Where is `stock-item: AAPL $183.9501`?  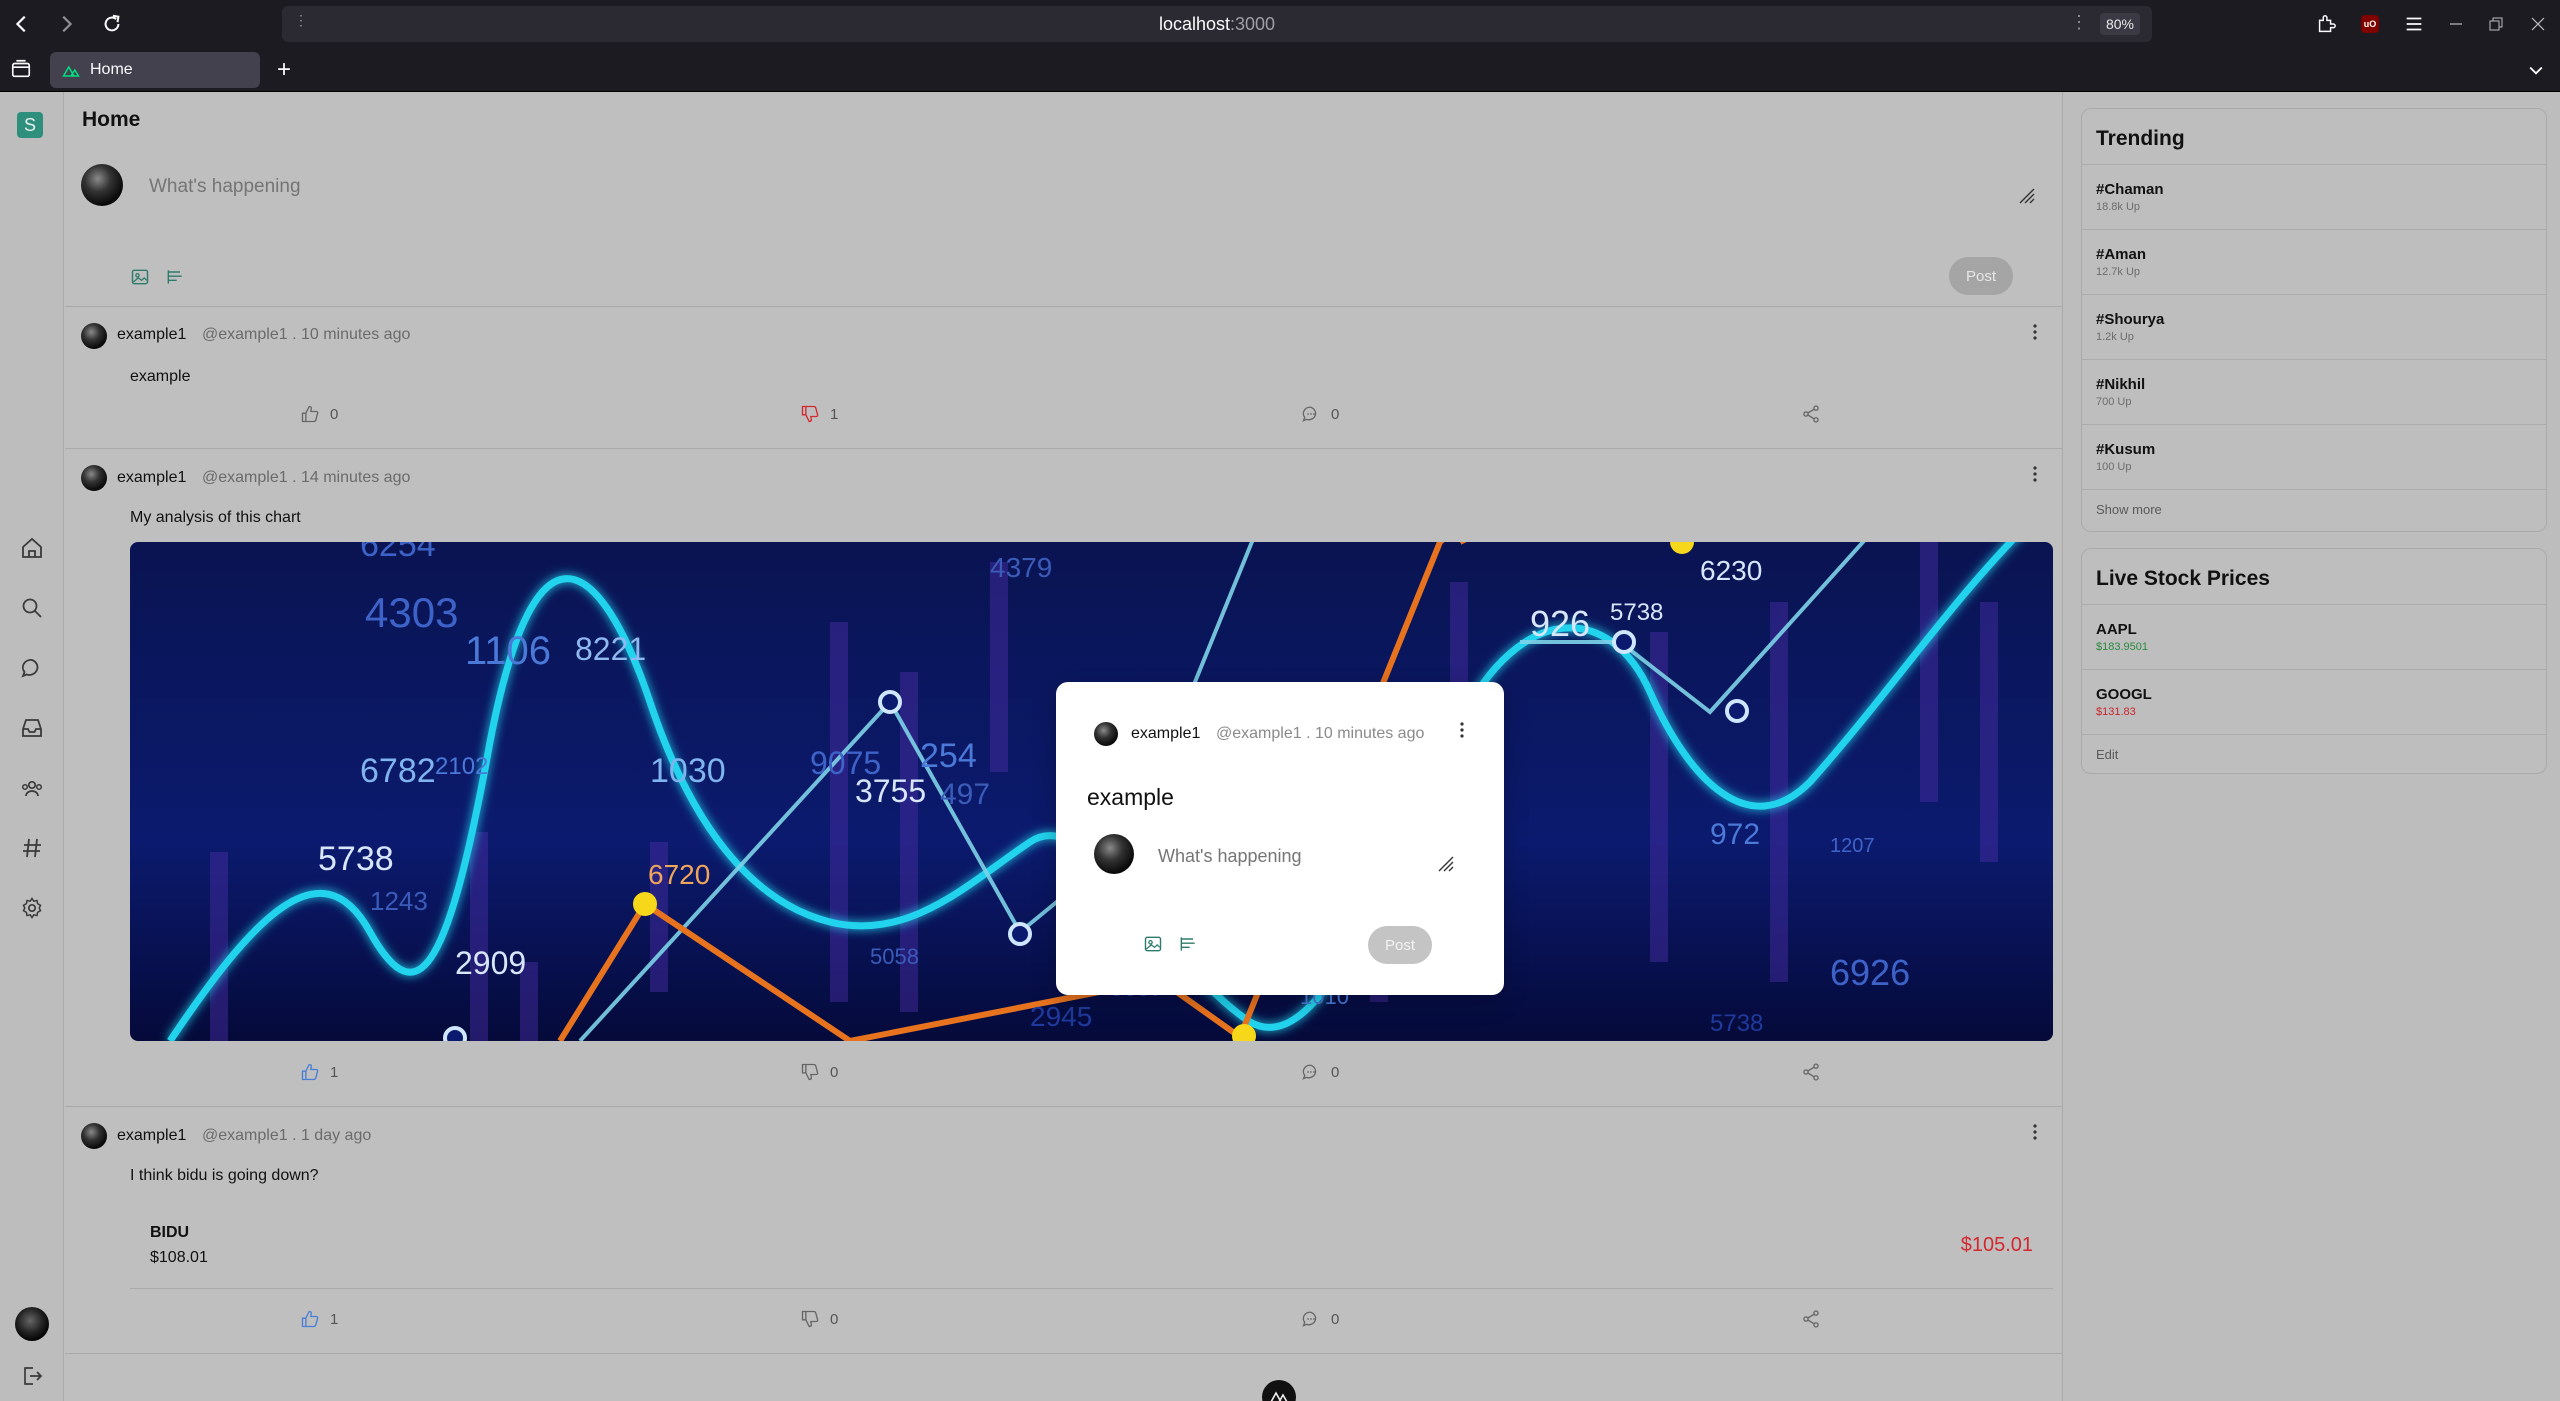 stock-item: AAPL $183.9501 is located at coordinates (2314, 636).